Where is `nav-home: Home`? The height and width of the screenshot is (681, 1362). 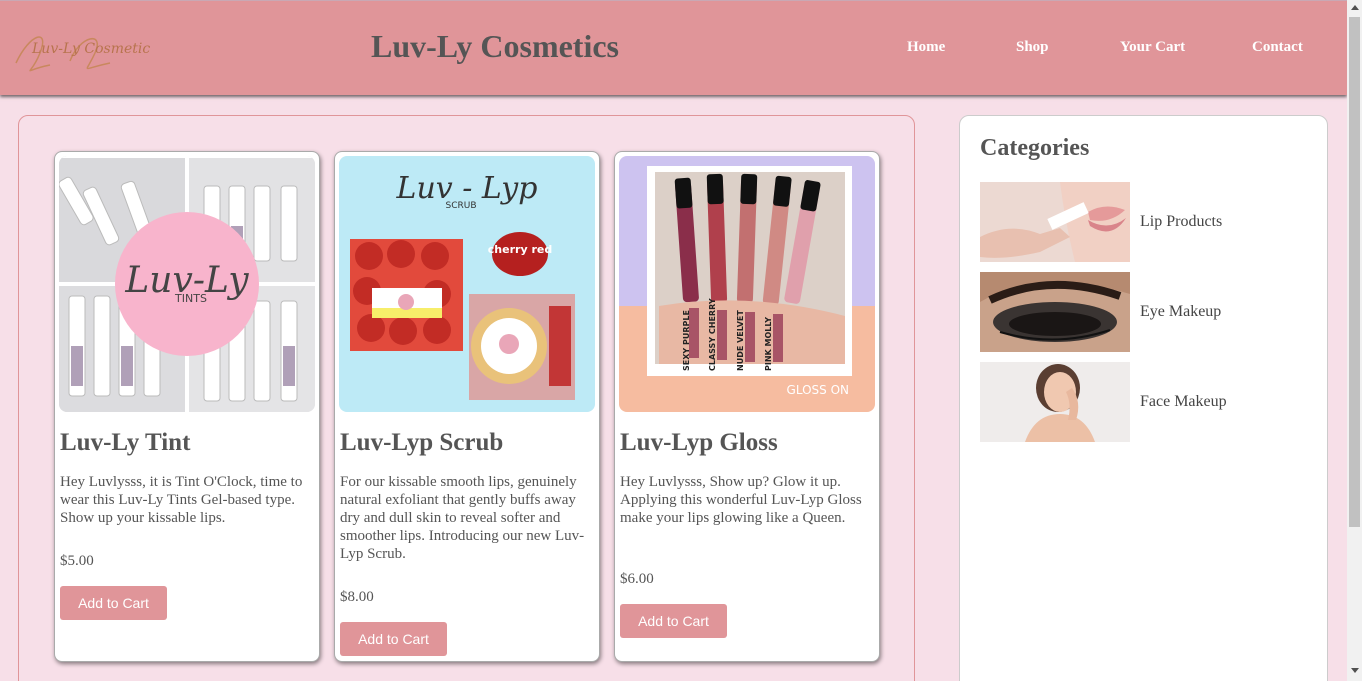
nav-home: Home is located at coordinates (926, 47).